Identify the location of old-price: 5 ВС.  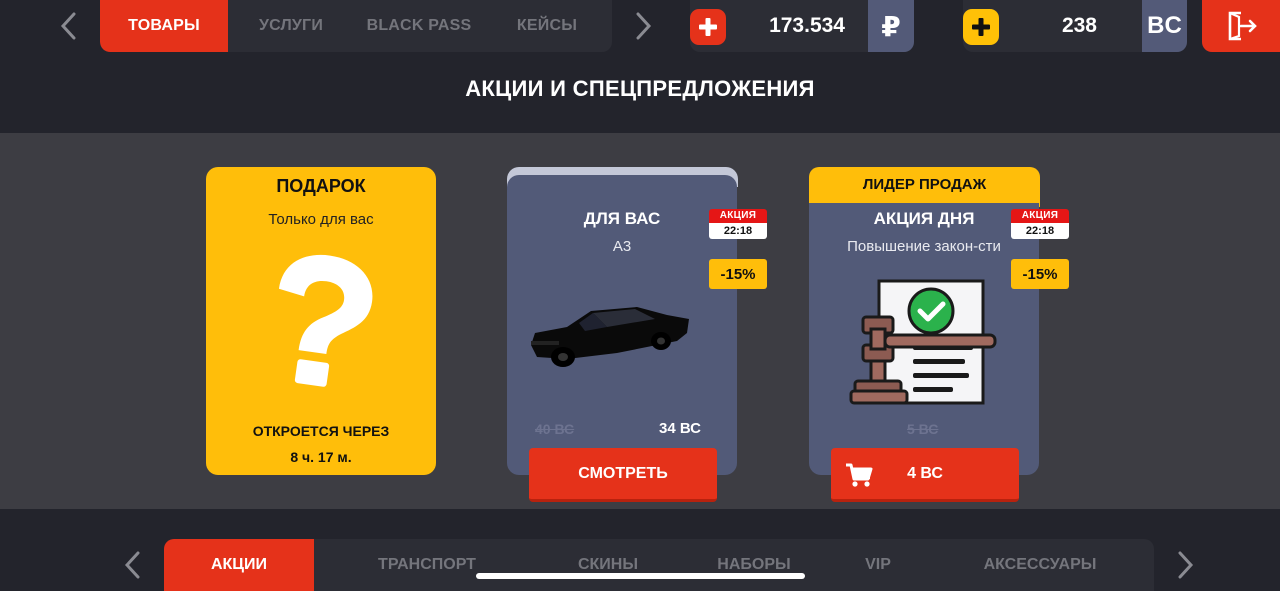
(923, 429).